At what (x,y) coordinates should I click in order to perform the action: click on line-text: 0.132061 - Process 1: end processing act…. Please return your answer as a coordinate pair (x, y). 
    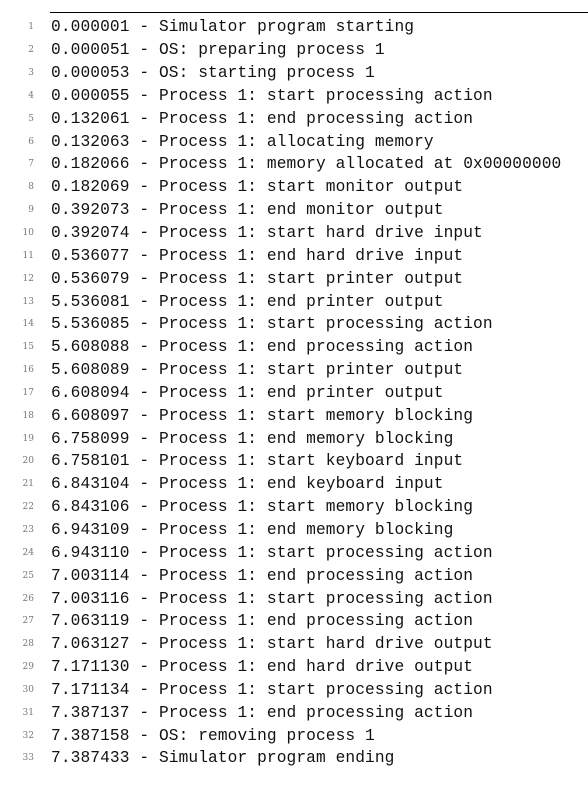
    Looking at the image, I should click on (262, 118).